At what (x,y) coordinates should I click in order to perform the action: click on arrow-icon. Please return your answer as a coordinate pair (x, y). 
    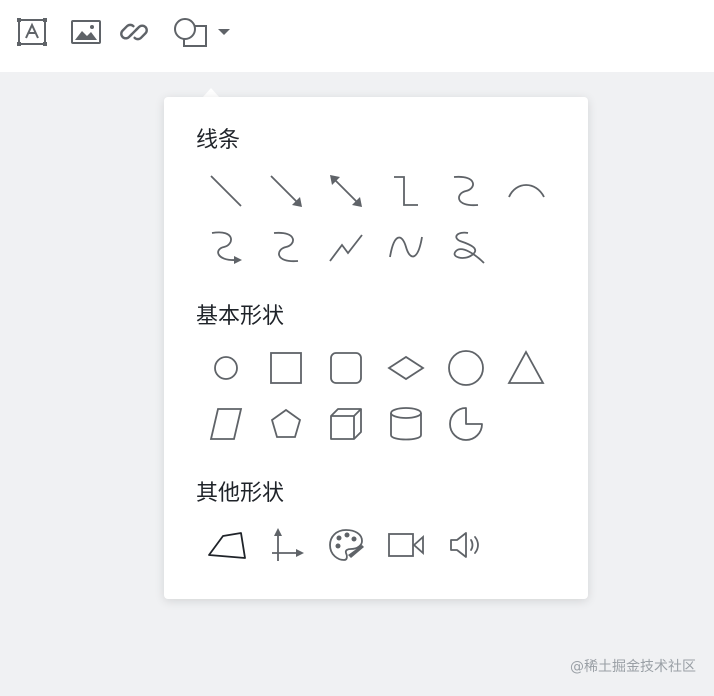
    Looking at the image, I should click on (286, 191).